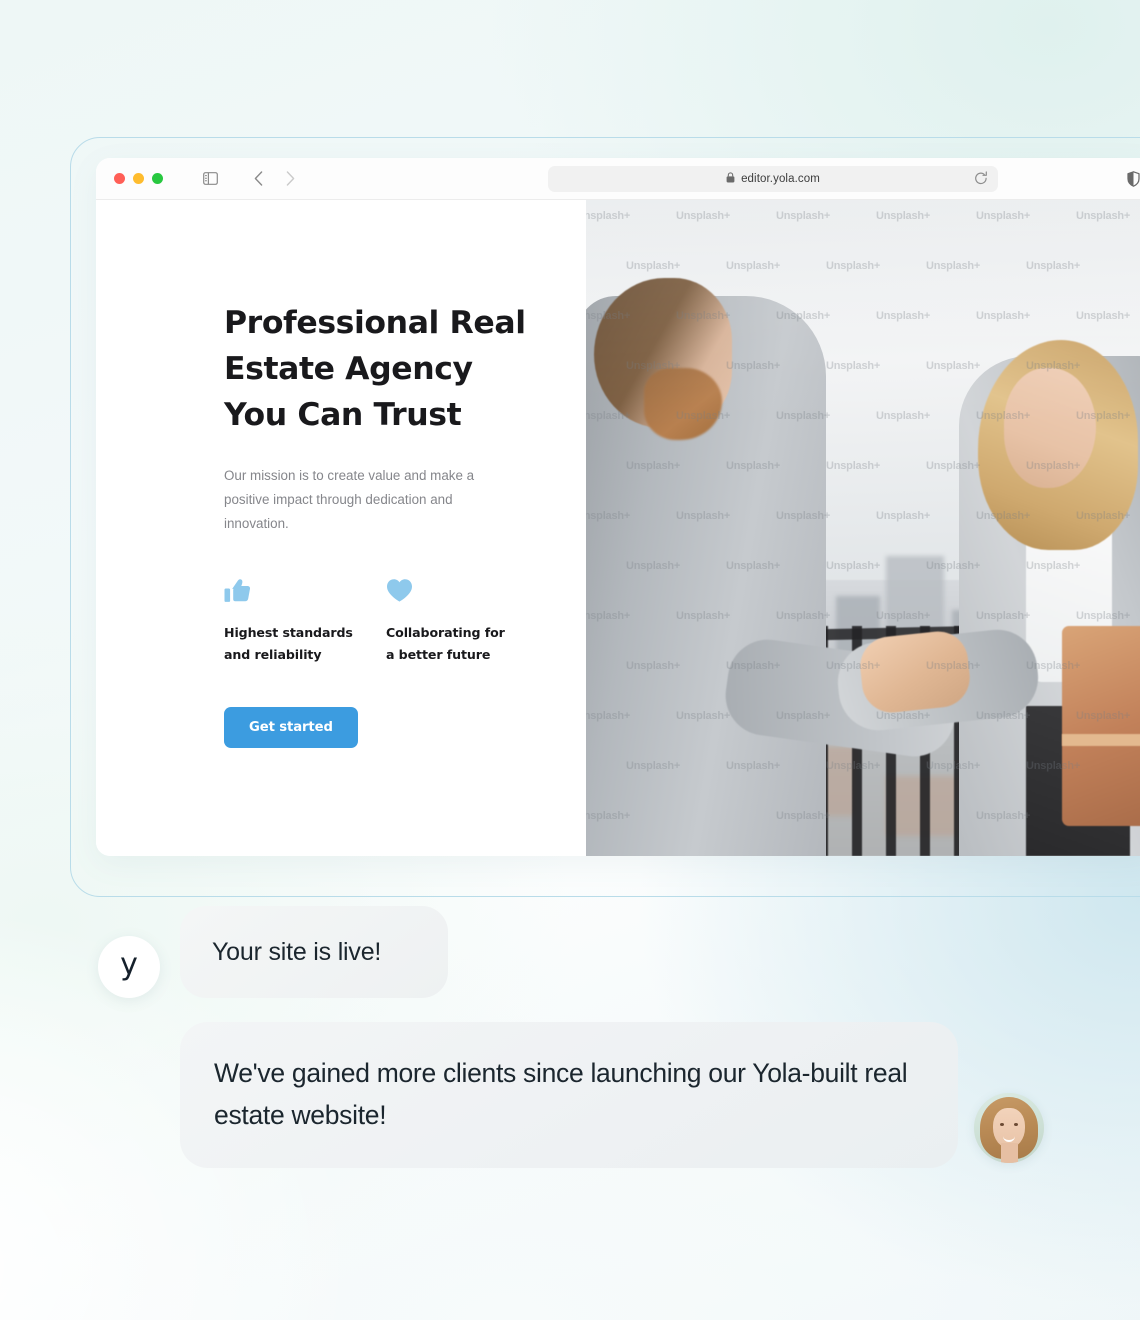 The height and width of the screenshot is (1320, 1140). I want to click on hero-heading-line-2: Estate Agency, so click(348, 369).